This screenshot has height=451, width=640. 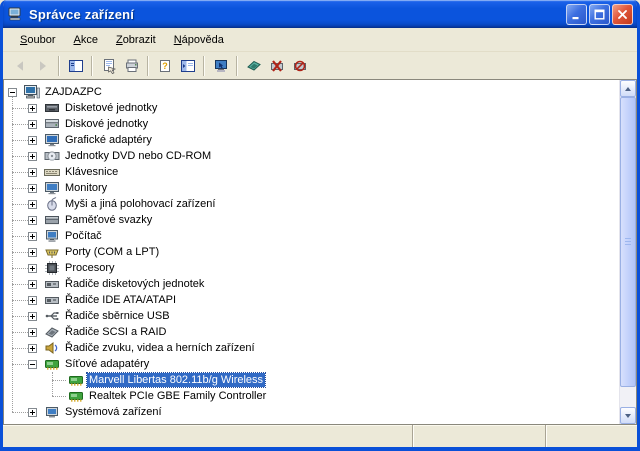 I want to click on properties-button, so click(x=108, y=65).